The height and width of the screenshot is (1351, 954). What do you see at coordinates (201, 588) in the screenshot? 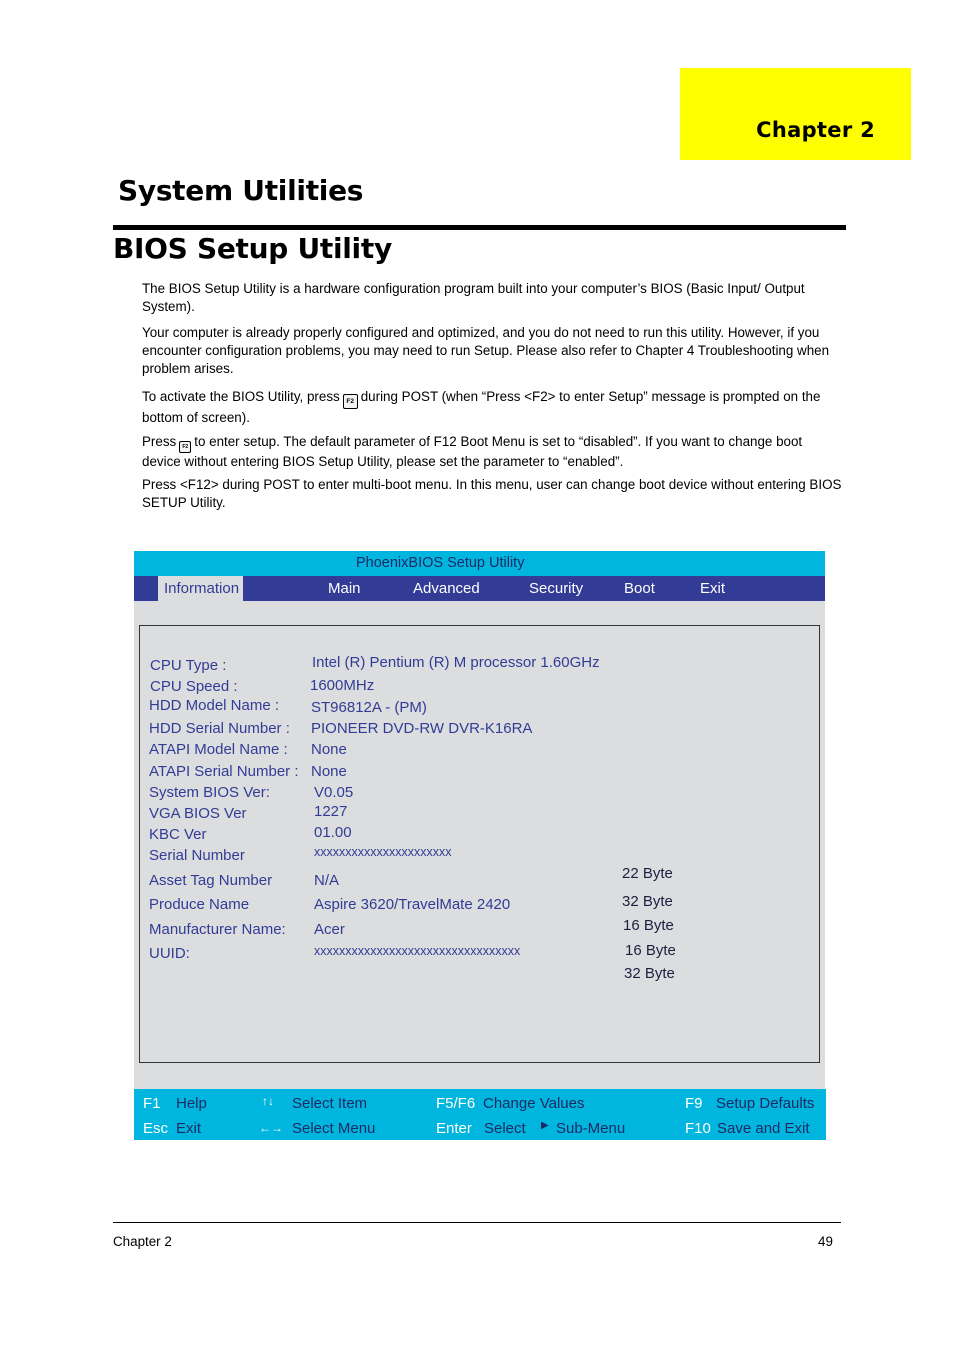
I see `bios-tab-information: Information` at bounding box center [201, 588].